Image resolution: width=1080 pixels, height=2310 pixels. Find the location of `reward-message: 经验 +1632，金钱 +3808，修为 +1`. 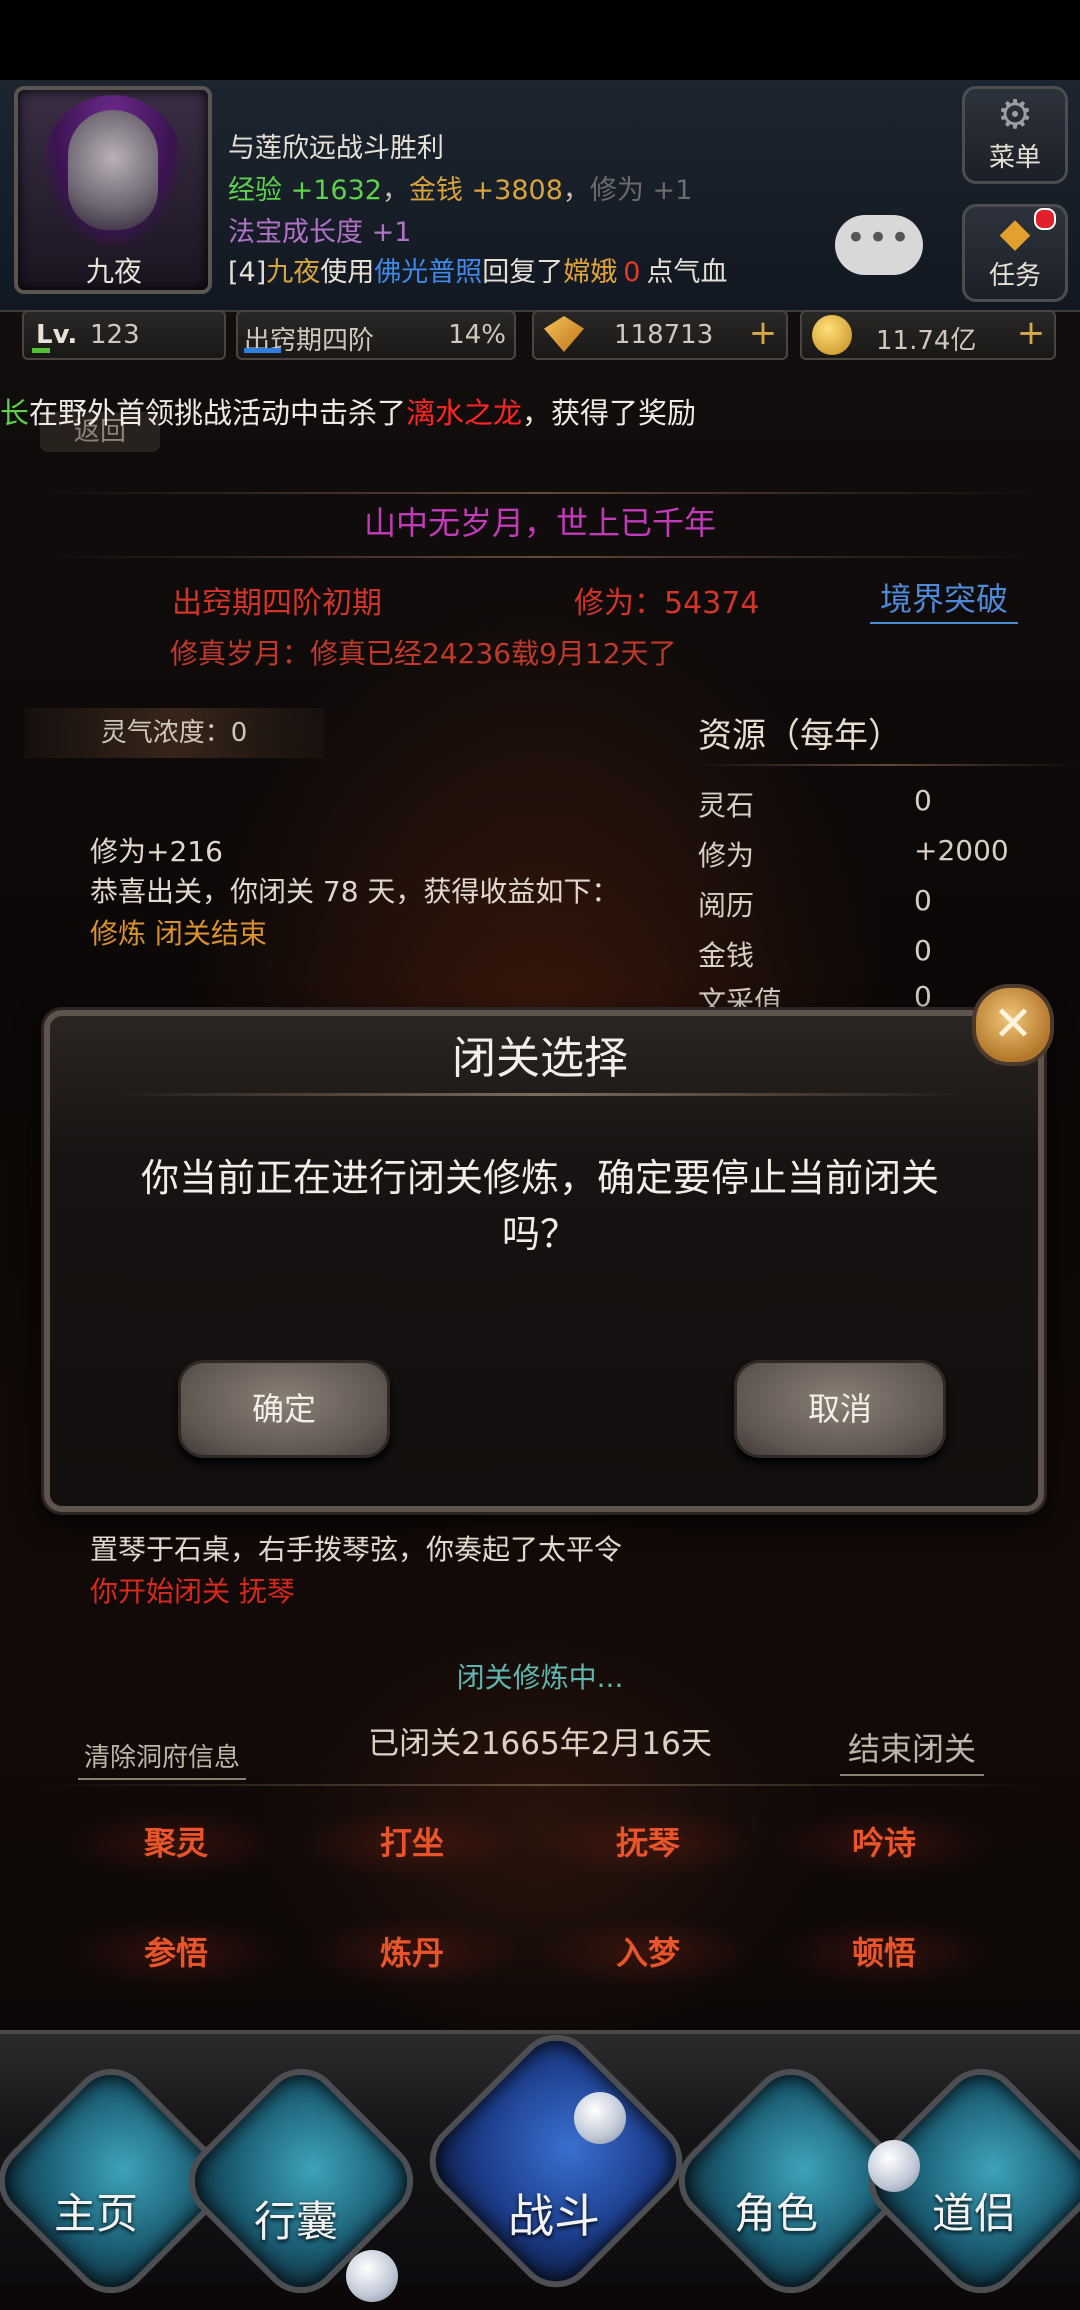

reward-message: 经验 +1632，金钱 +3808，修为 +1 is located at coordinates (460, 190).